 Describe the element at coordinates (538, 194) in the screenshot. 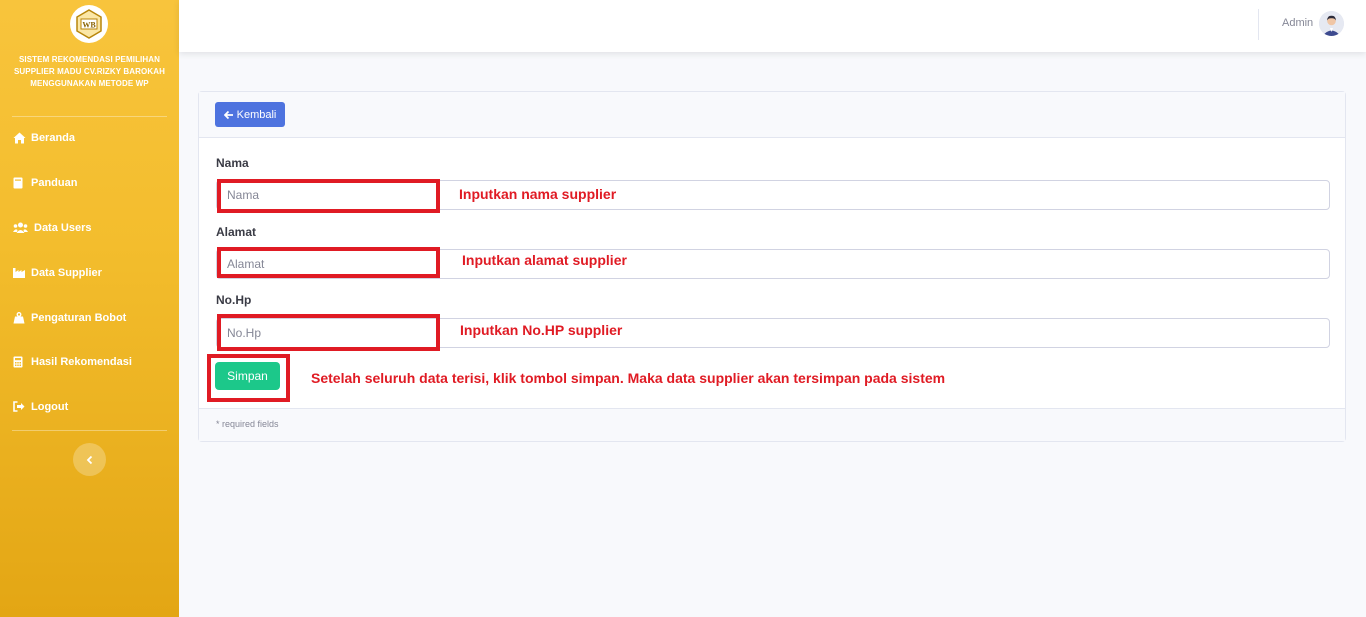

I see `annotation-nama: Inputkan nama supplier` at that location.